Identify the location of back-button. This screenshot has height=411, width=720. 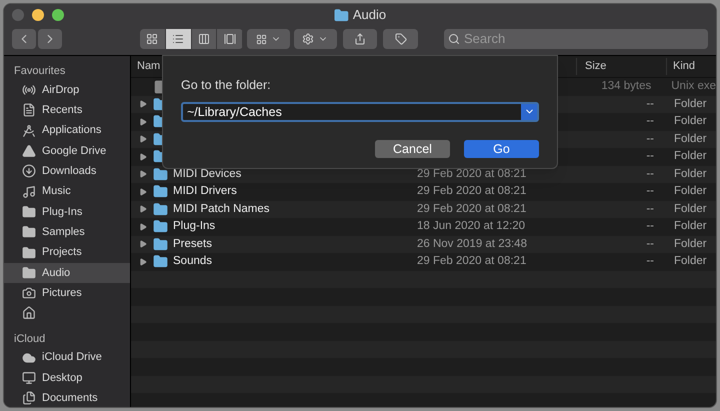
(24, 39).